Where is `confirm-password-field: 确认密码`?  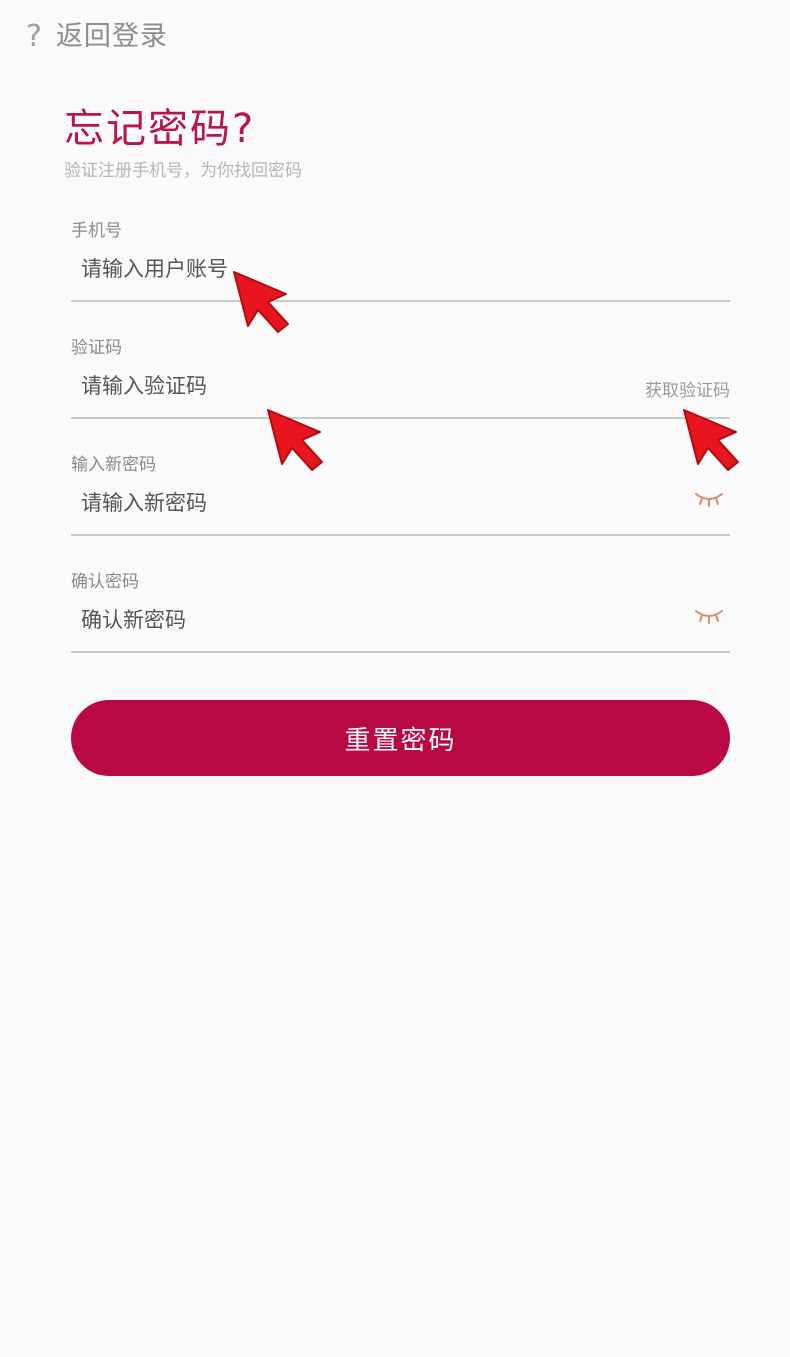
confirm-password-field: 确认密码 is located at coordinates (400, 612).